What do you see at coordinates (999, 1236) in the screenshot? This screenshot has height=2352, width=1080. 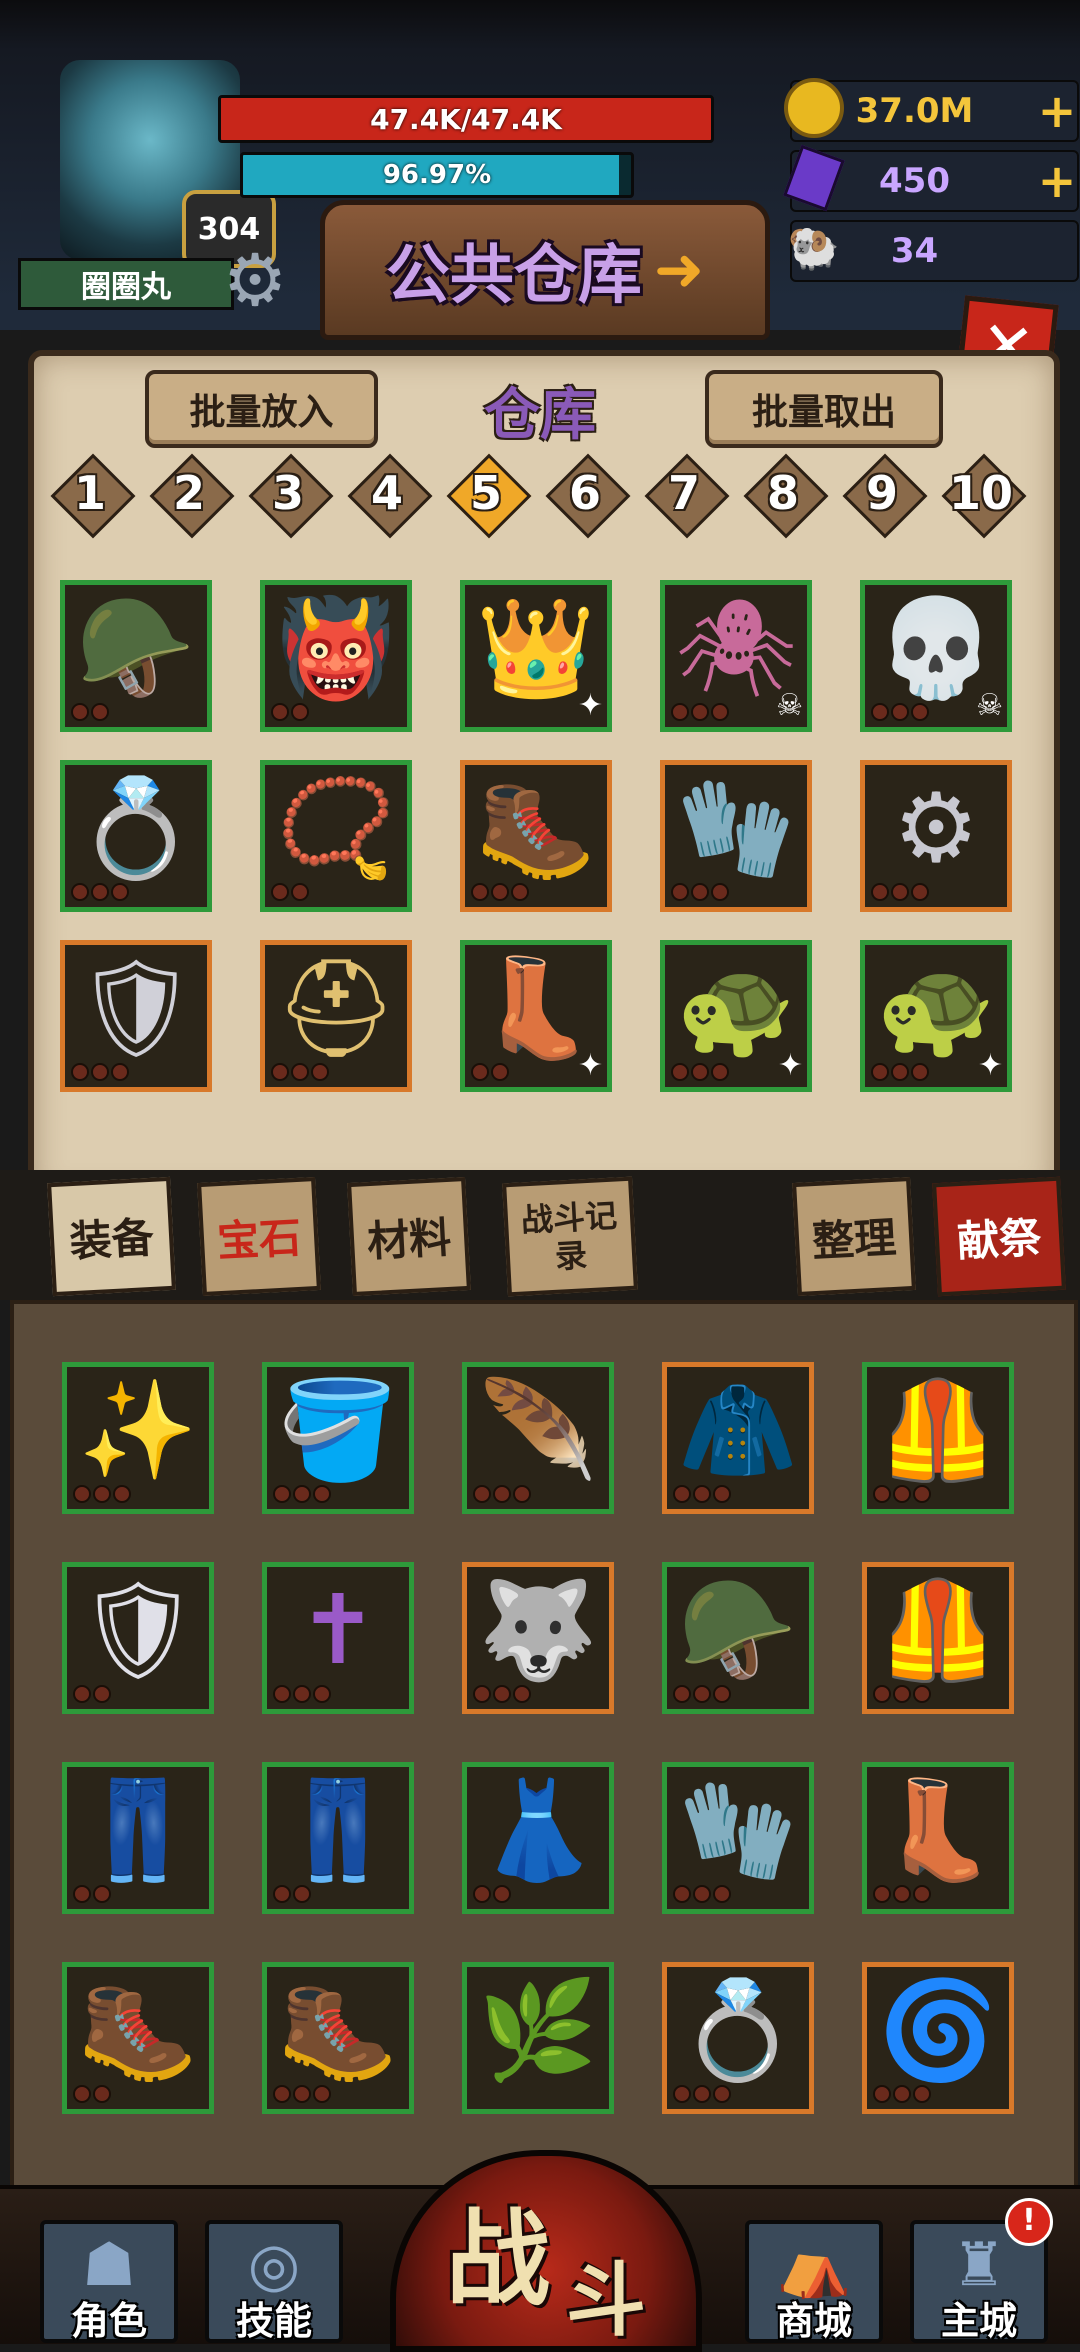 I see `tab-sacrifice: 献祭` at bounding box center [999, 1236].